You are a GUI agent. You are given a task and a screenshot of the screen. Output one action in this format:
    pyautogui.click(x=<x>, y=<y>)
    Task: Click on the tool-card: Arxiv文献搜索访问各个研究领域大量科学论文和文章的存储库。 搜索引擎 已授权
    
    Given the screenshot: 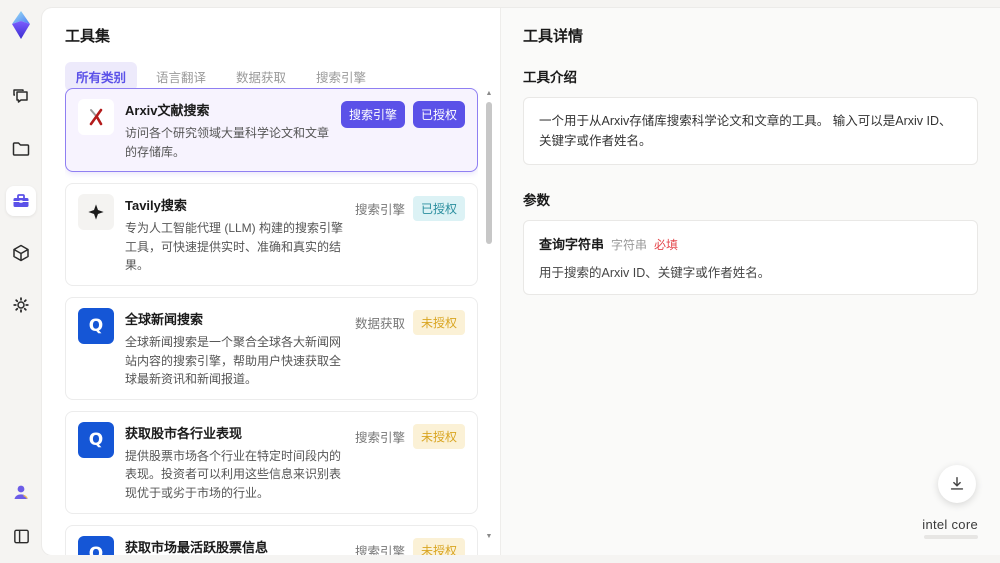 What is the action you would take?
    pyautogui.click(x=271, y=130)
    